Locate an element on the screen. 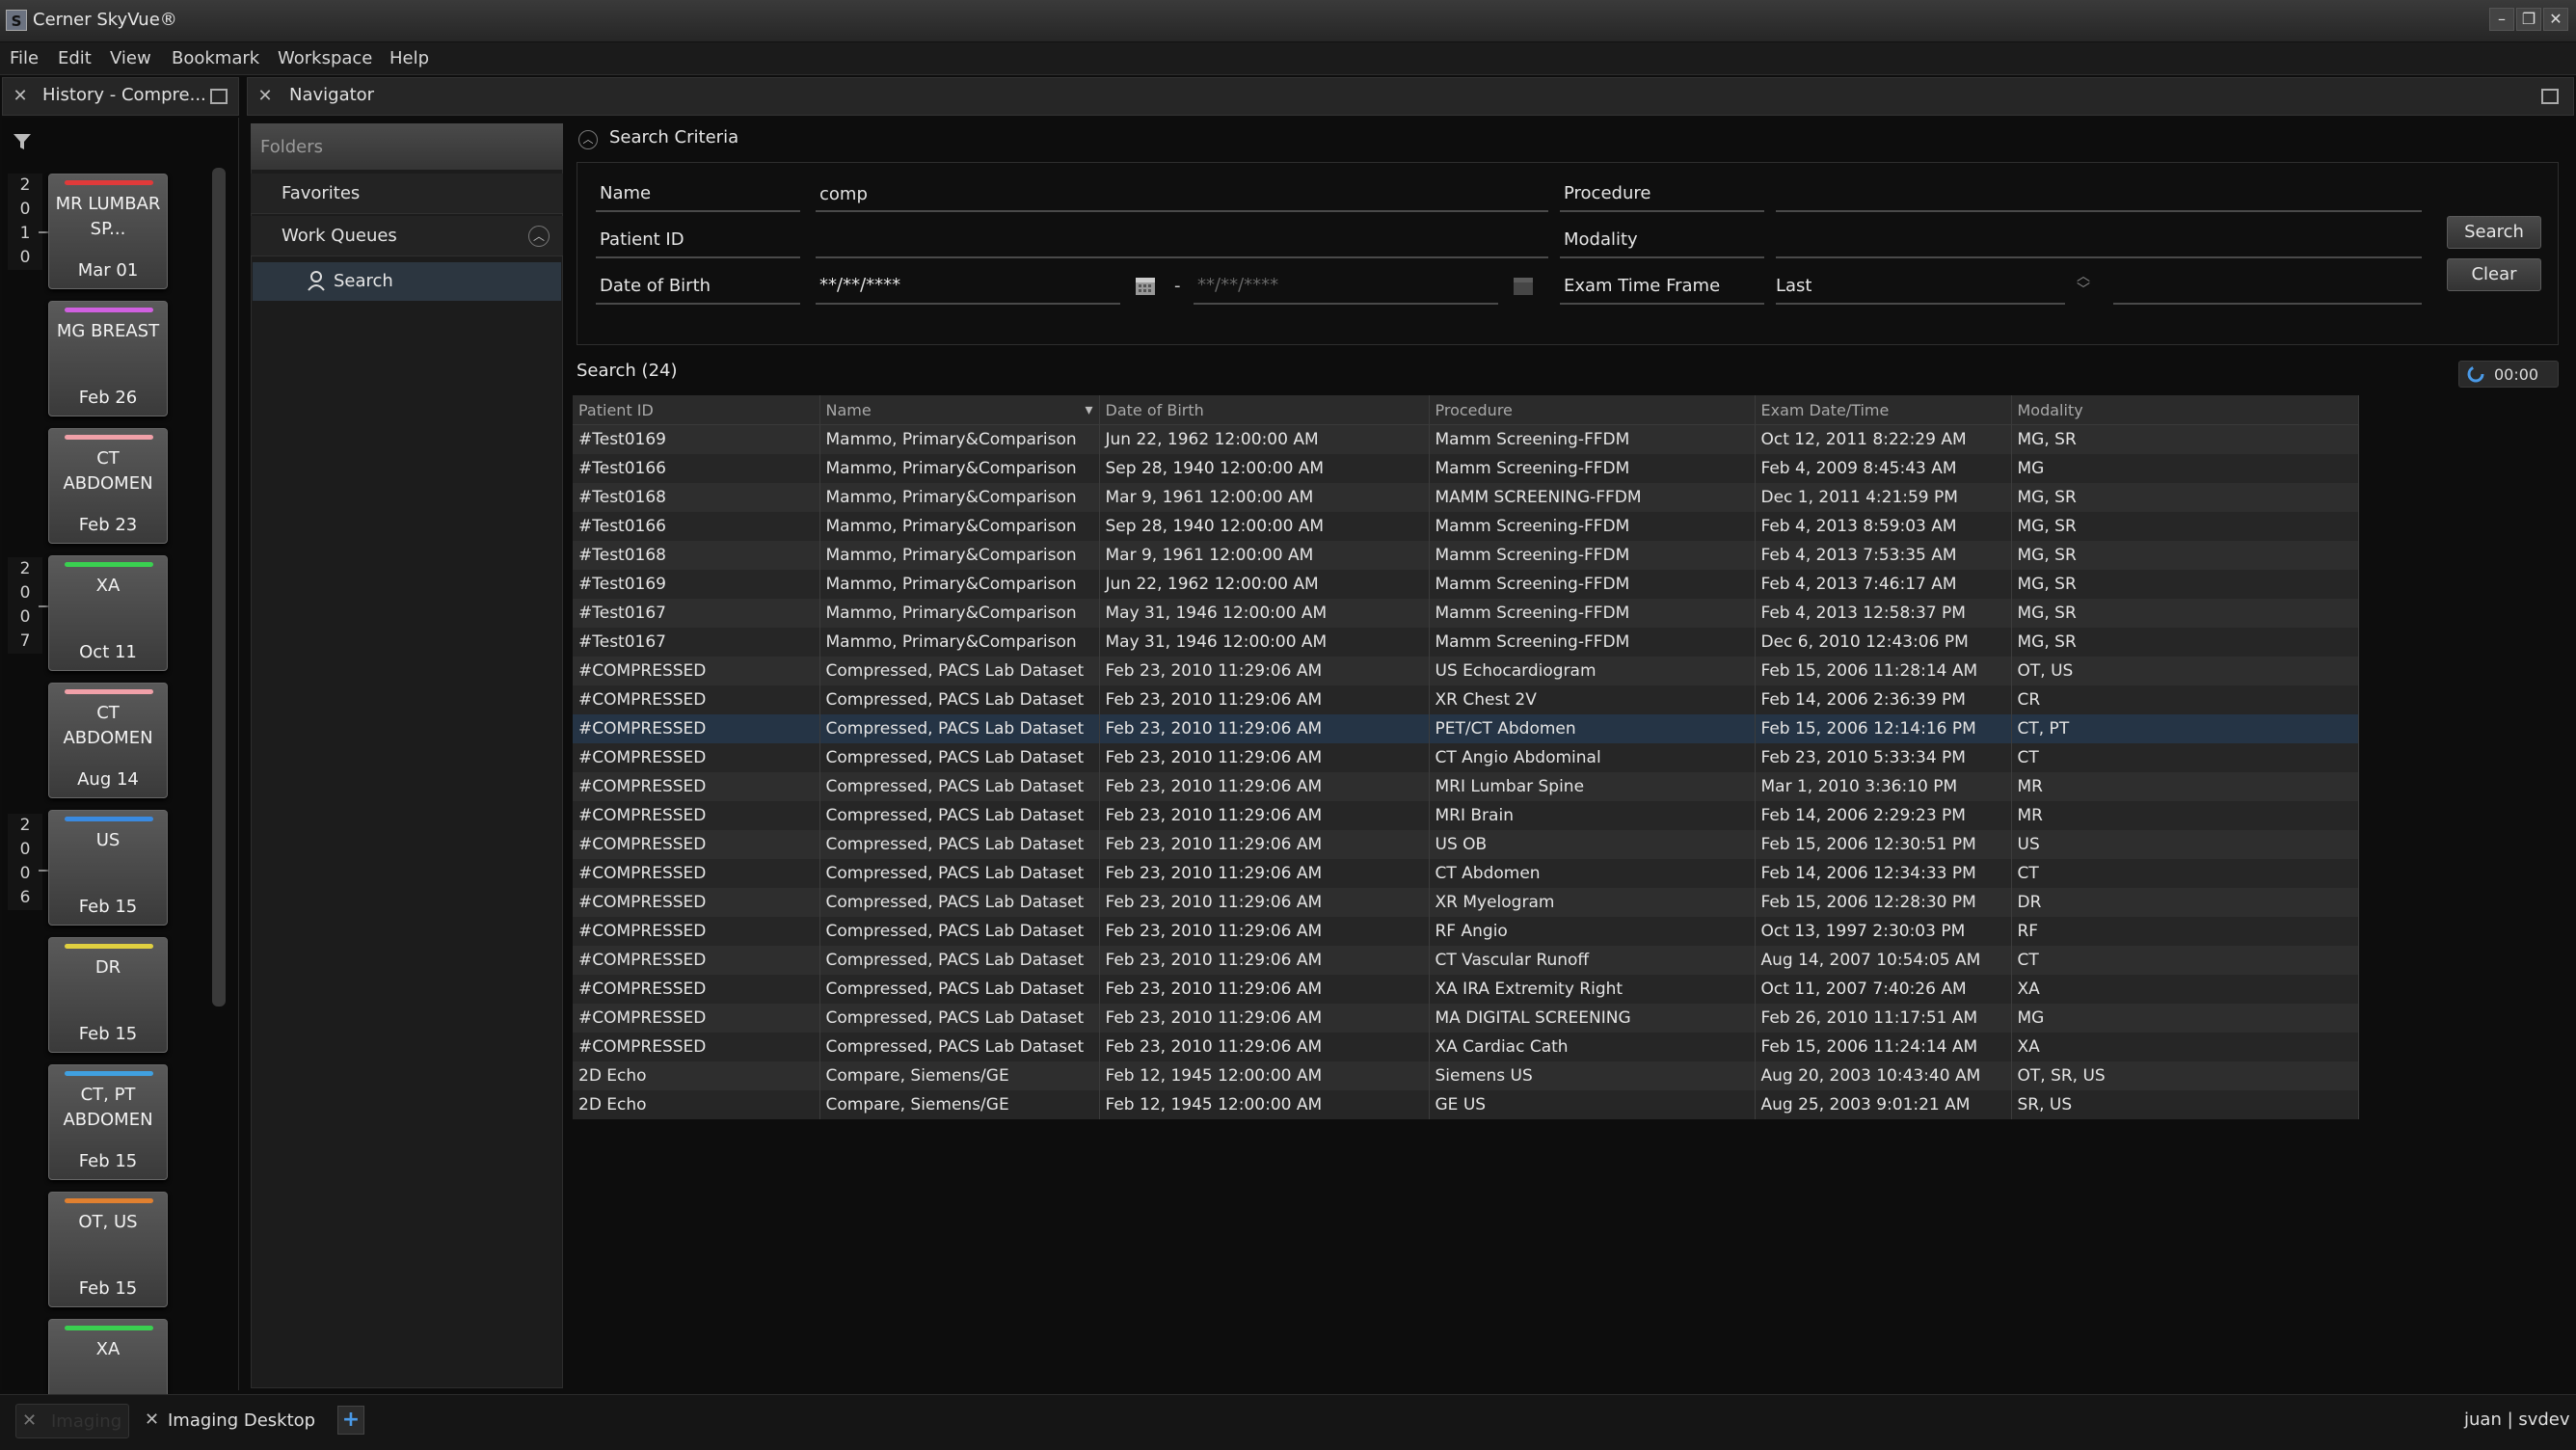 This screenshot has height=1450, width=2576. tab-imaging: ✕ Imaging is located at coordinates (72, 1421).